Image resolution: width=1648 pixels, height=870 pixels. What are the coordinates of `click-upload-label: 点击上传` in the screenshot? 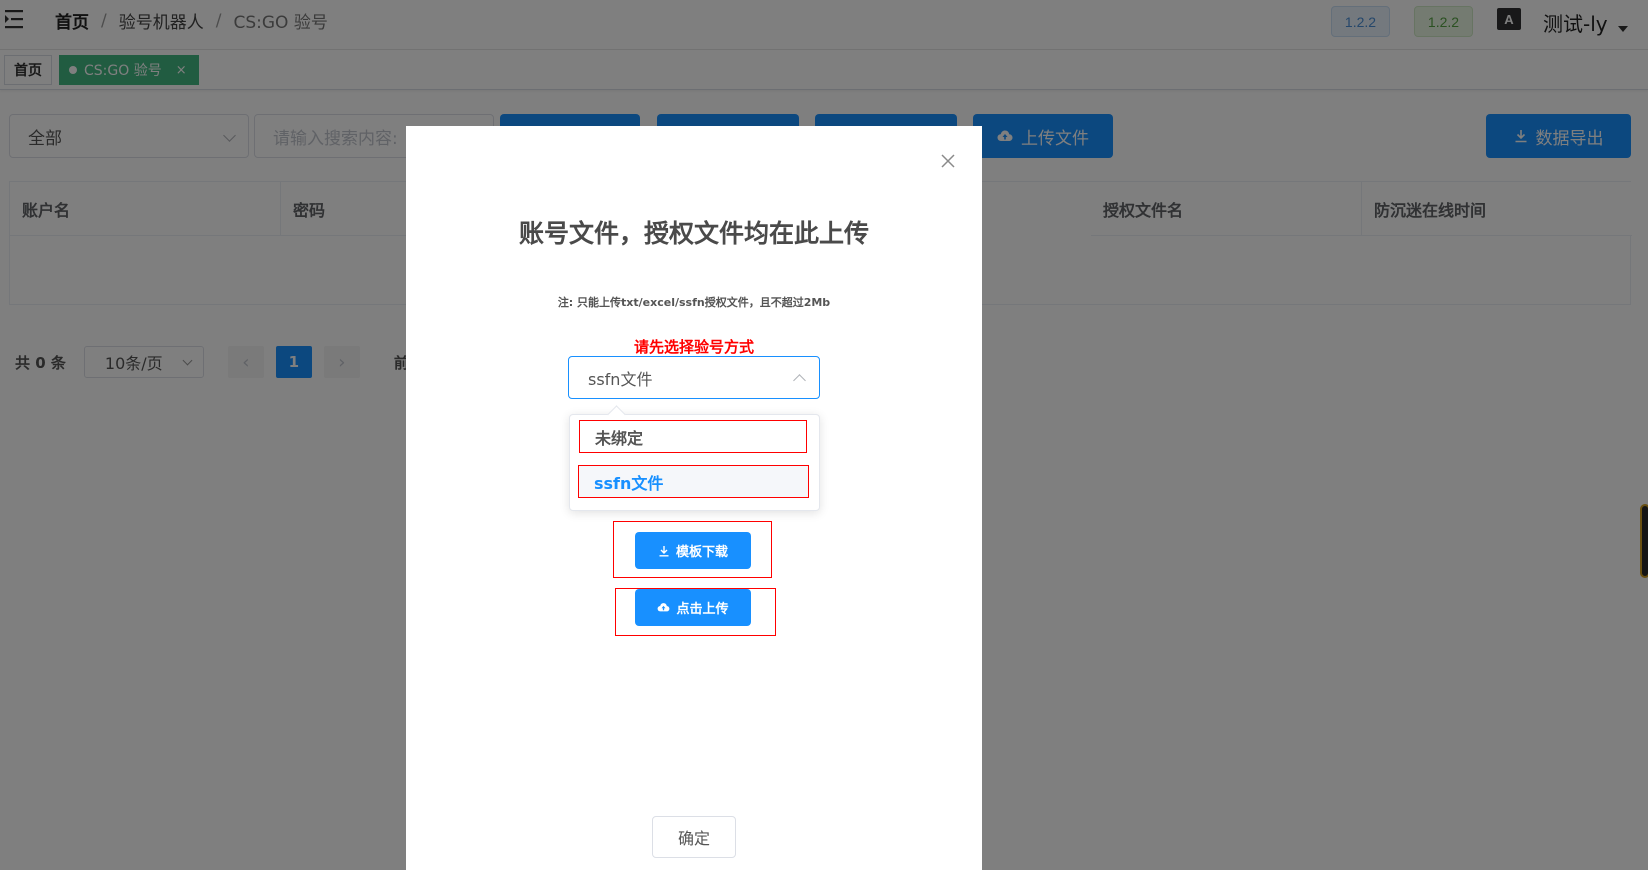 It's located at (702, 609).